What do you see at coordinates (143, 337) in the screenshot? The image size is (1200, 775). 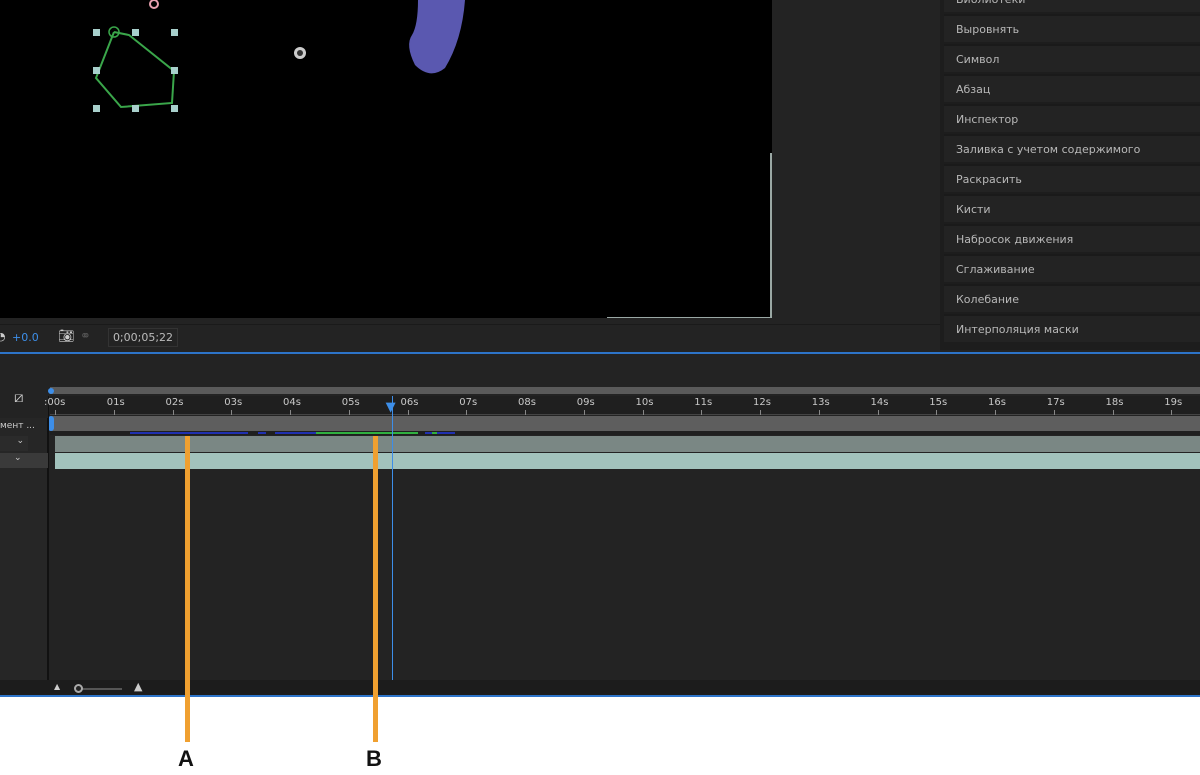 I see `timecode-display: 0;00;05;22` at bounding box center [143, 337].